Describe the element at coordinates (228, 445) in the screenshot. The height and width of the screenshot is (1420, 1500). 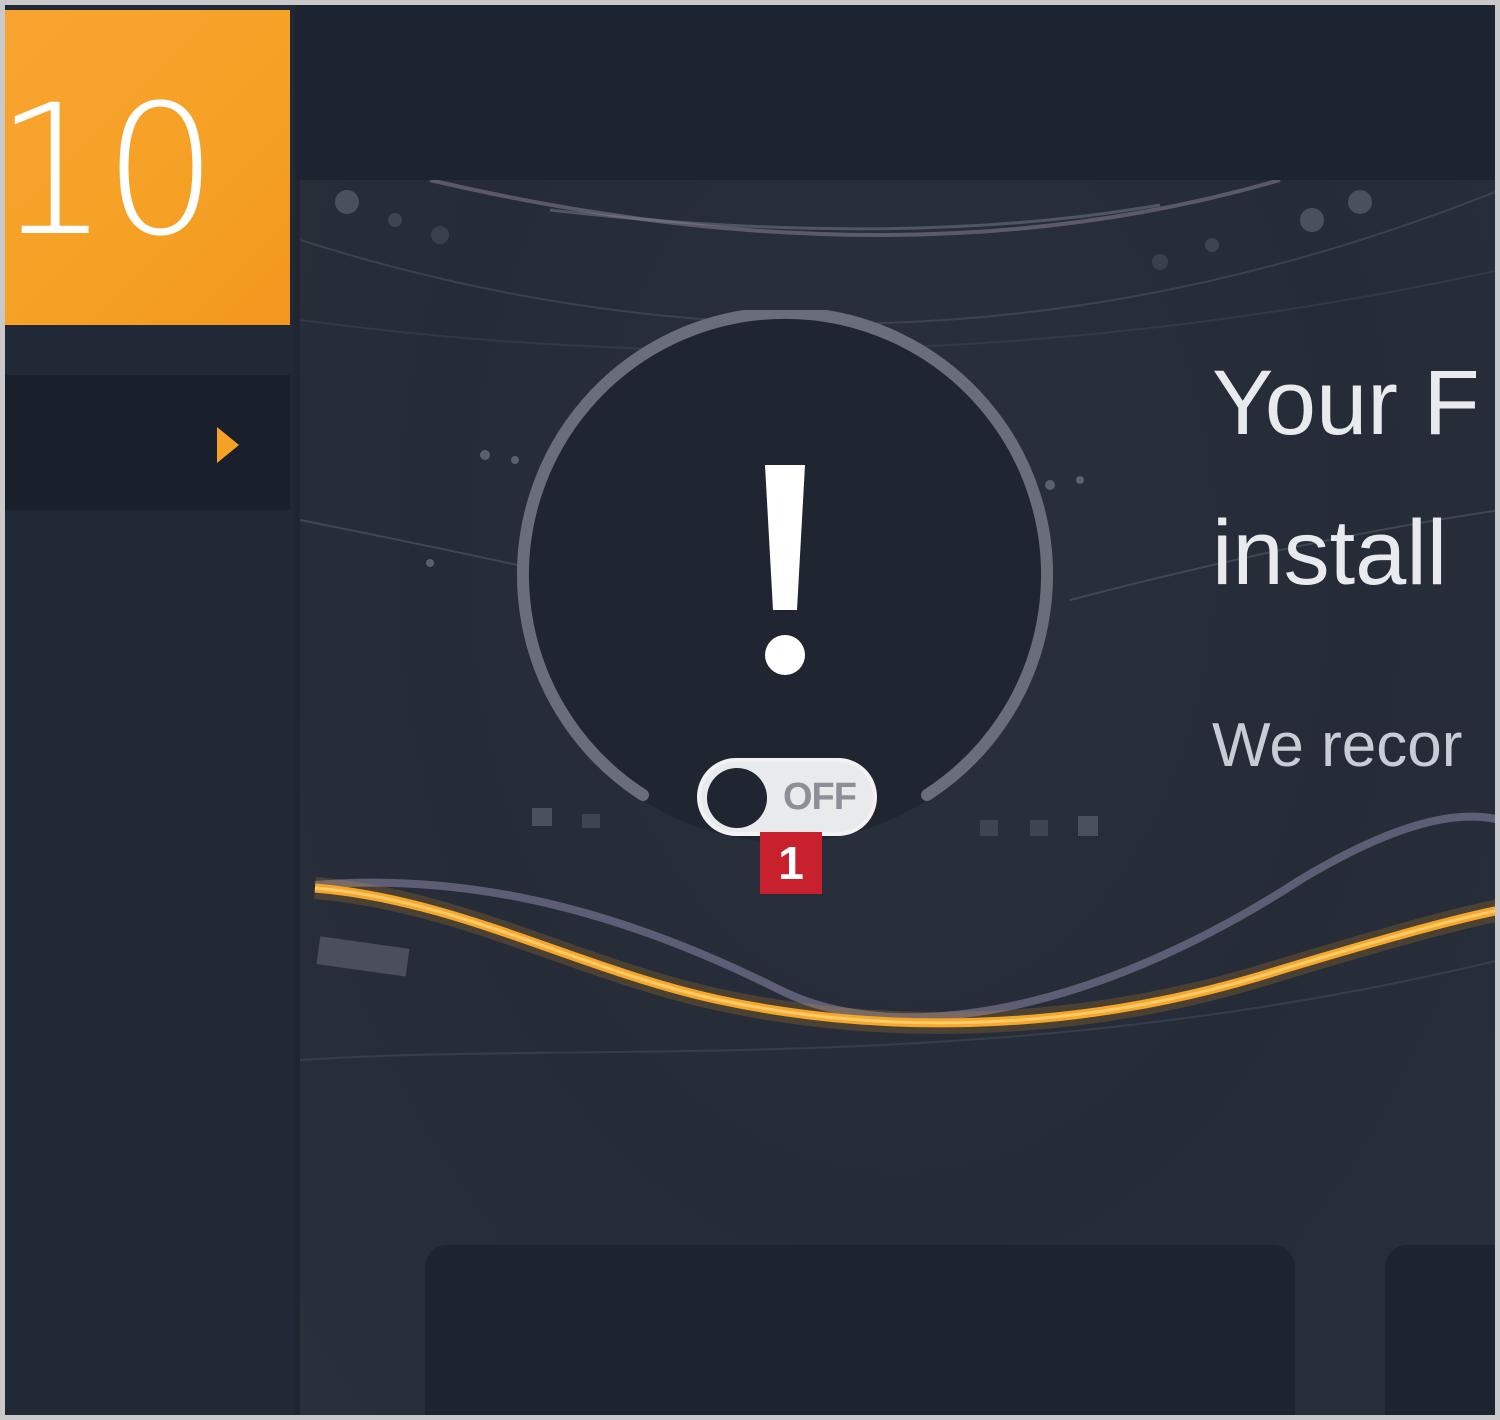
I see `chevron-right-icon` at that location.